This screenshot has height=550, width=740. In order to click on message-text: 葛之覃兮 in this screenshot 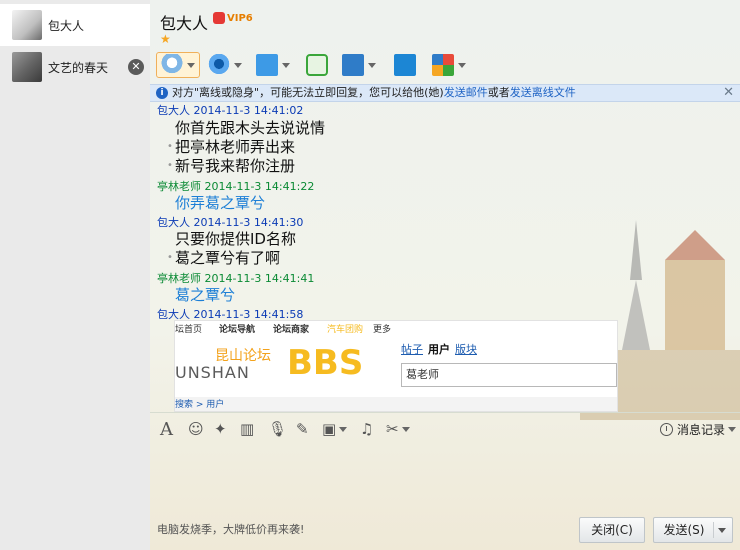, I will do `click(205, 295)`.